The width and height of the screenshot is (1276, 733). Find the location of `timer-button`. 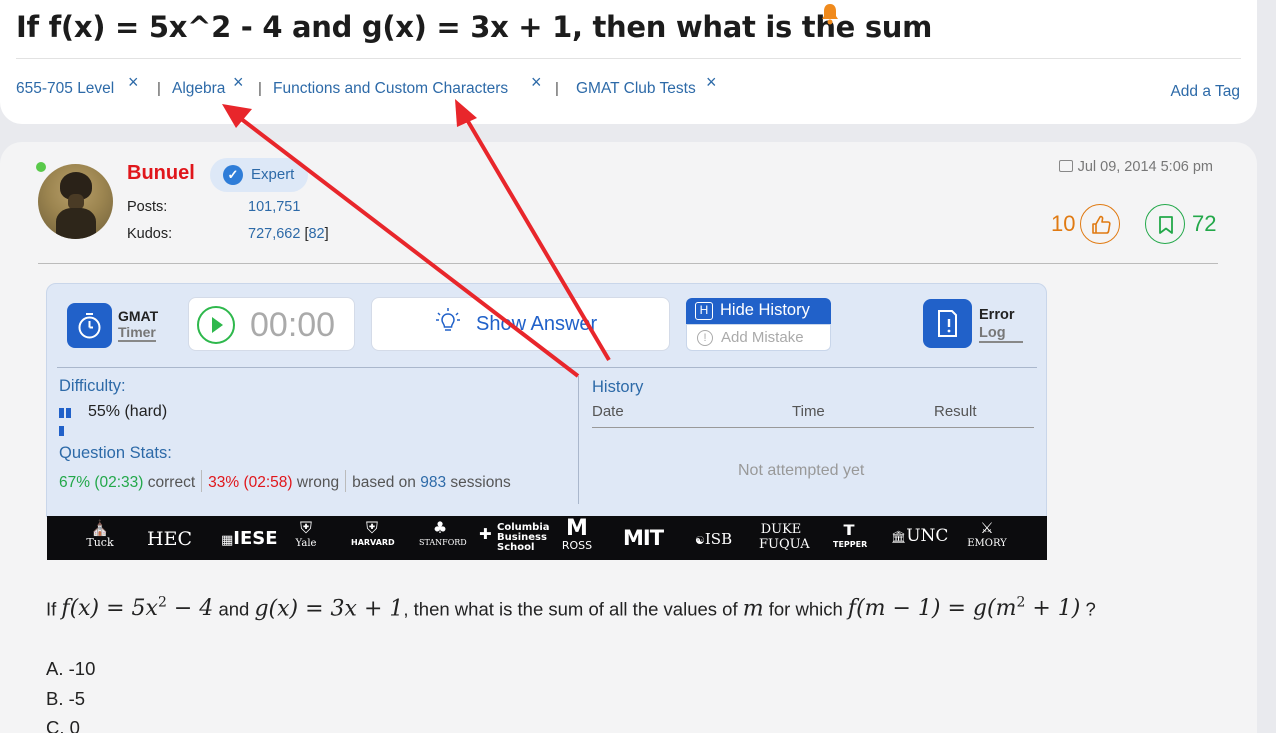

timer-button is located at coordinates (89, 325).